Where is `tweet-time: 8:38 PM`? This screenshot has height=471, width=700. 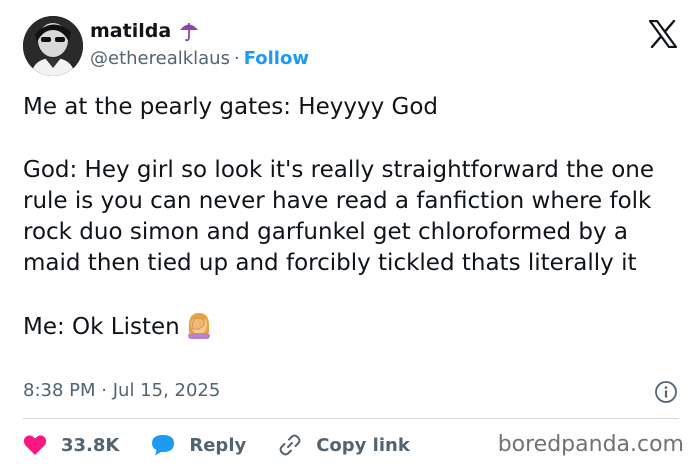
tweet-time: 8:38 PM is located at coordinates (59, 390).